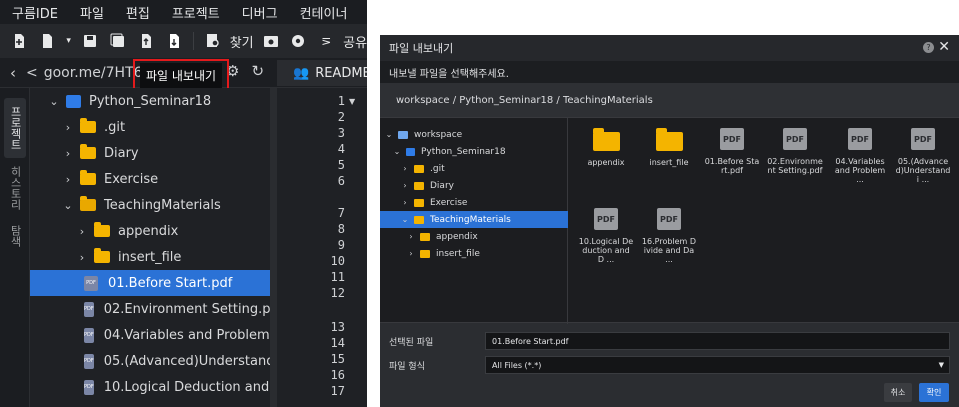 Image resolution: width=959 pixels, height=407 pixels. Describe the element at coordinates (150, 153) in the screenshot. I see `tree-item-diary: › Diary` at that location.